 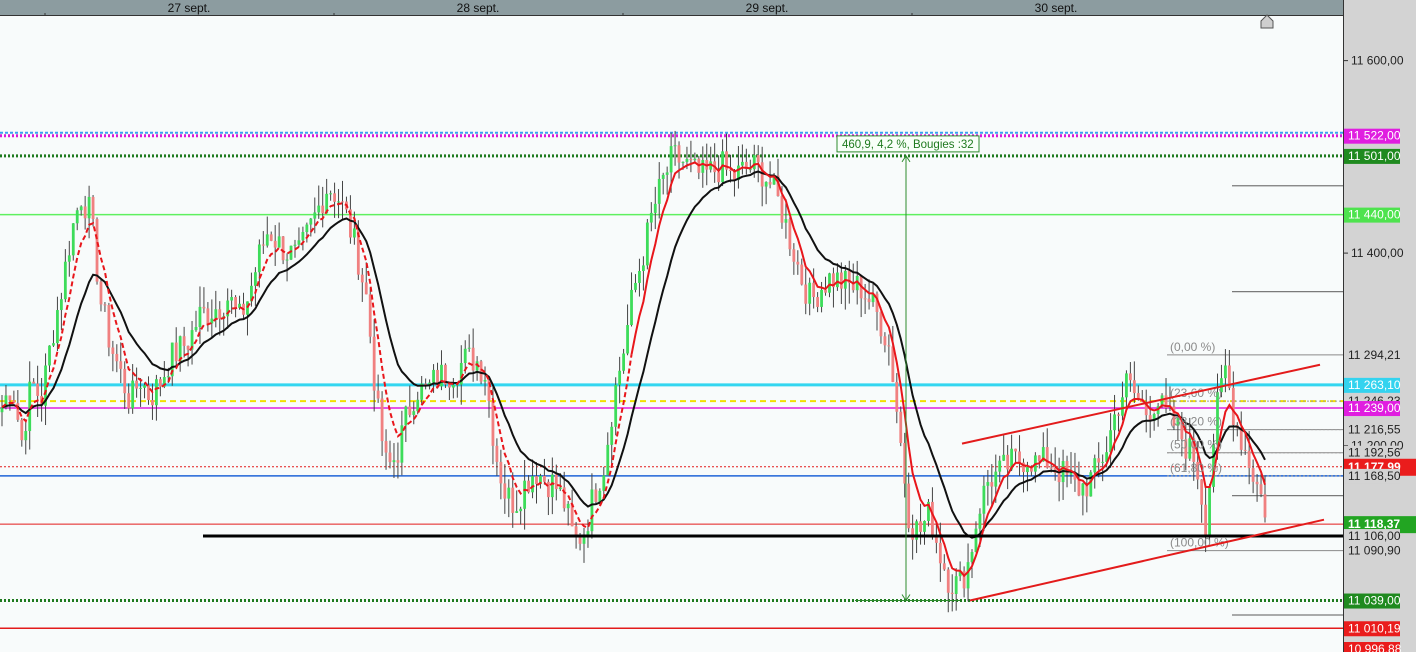 What do you see at coordinates (1374, 385) in the screenshot?
I see `level-price-label: 11 263,10` at bounding box center [1374, 385].